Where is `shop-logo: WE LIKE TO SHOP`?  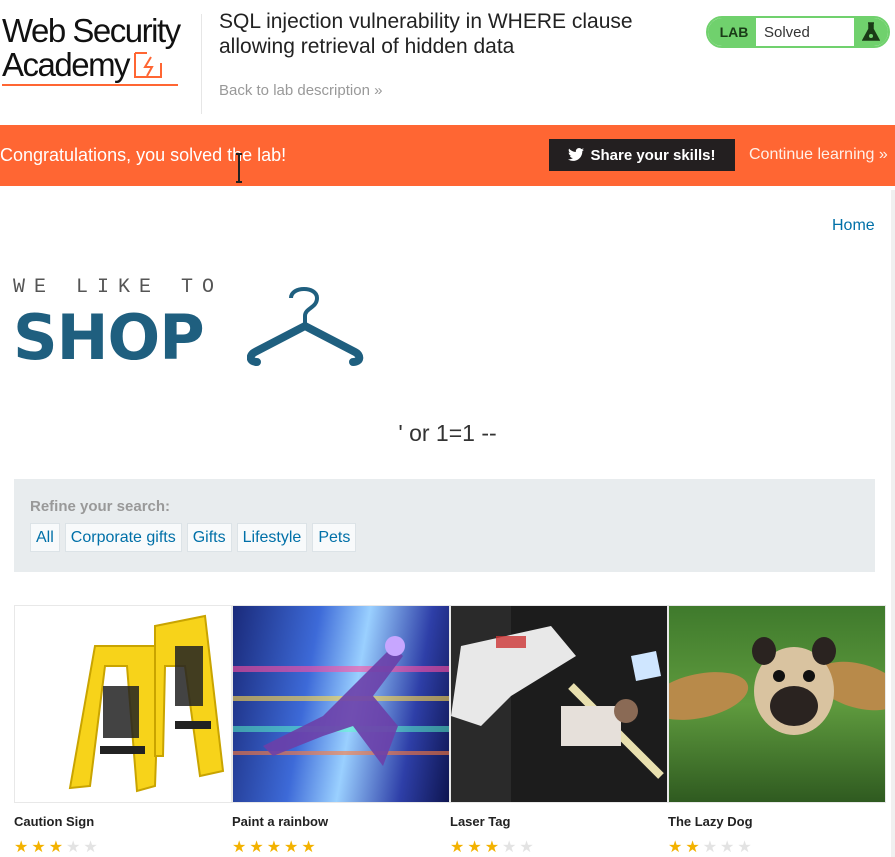
shop-logo: WE LIKE TO SHOP is located at coordinates (118, 325).